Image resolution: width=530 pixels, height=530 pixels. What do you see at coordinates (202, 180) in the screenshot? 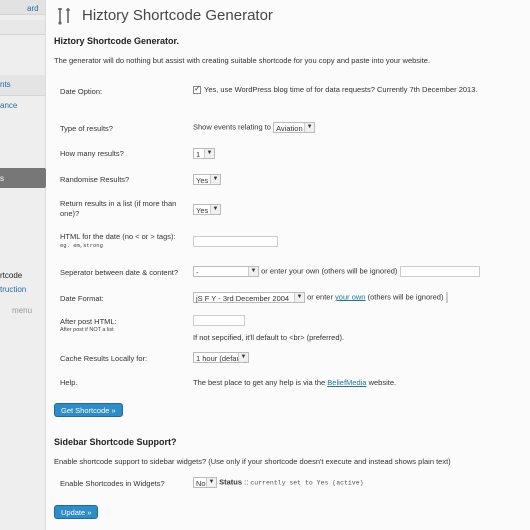
I see `randomise-value: Yes` at bounding box center [202, 180].